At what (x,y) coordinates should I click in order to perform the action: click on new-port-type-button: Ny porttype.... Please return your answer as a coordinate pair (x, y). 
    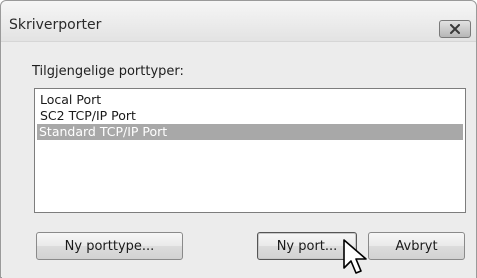
    Looking at the image, I should click on (109, 246).